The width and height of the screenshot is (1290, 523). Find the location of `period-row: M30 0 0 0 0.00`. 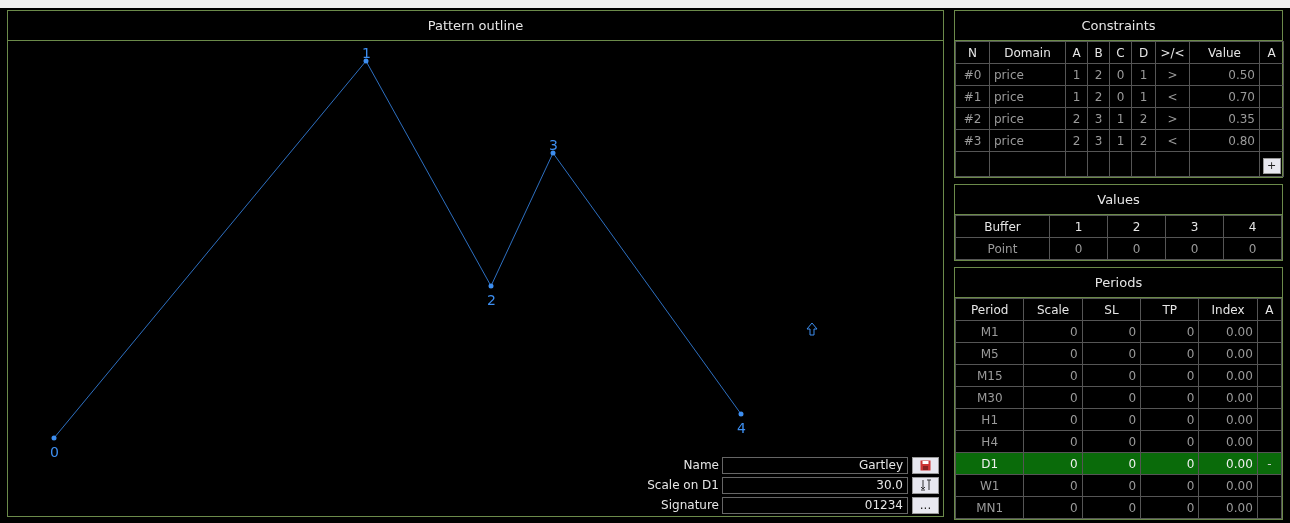

period-row: M30 0 0 0 0.00 is located at coordinates (1118, 397).